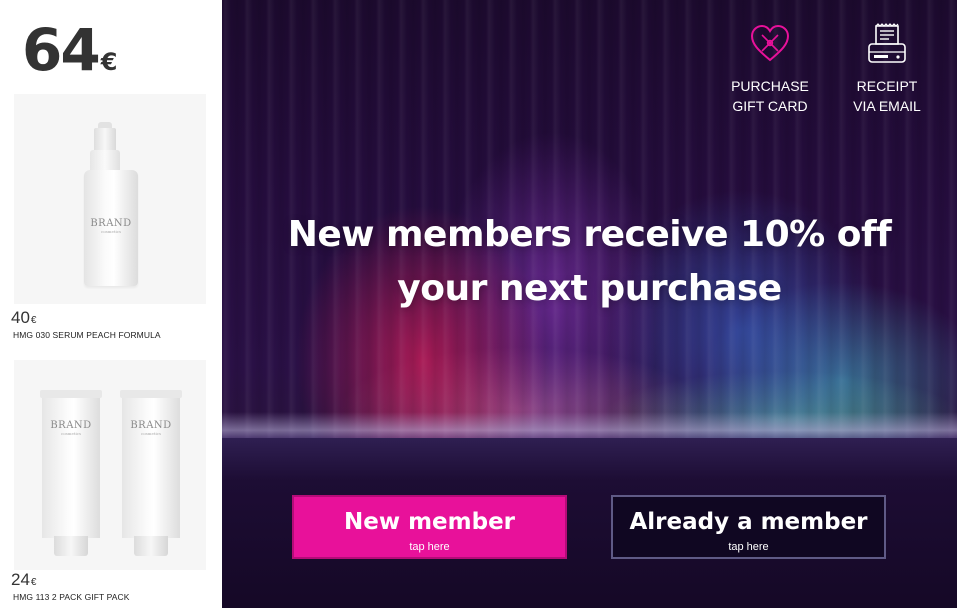 The width and height of the screenshot is (957, 608). What do you see at coordinates (429, 547) in the screenshot?
I see `new-member-hint: tap here` at bounding box center [429, 547].